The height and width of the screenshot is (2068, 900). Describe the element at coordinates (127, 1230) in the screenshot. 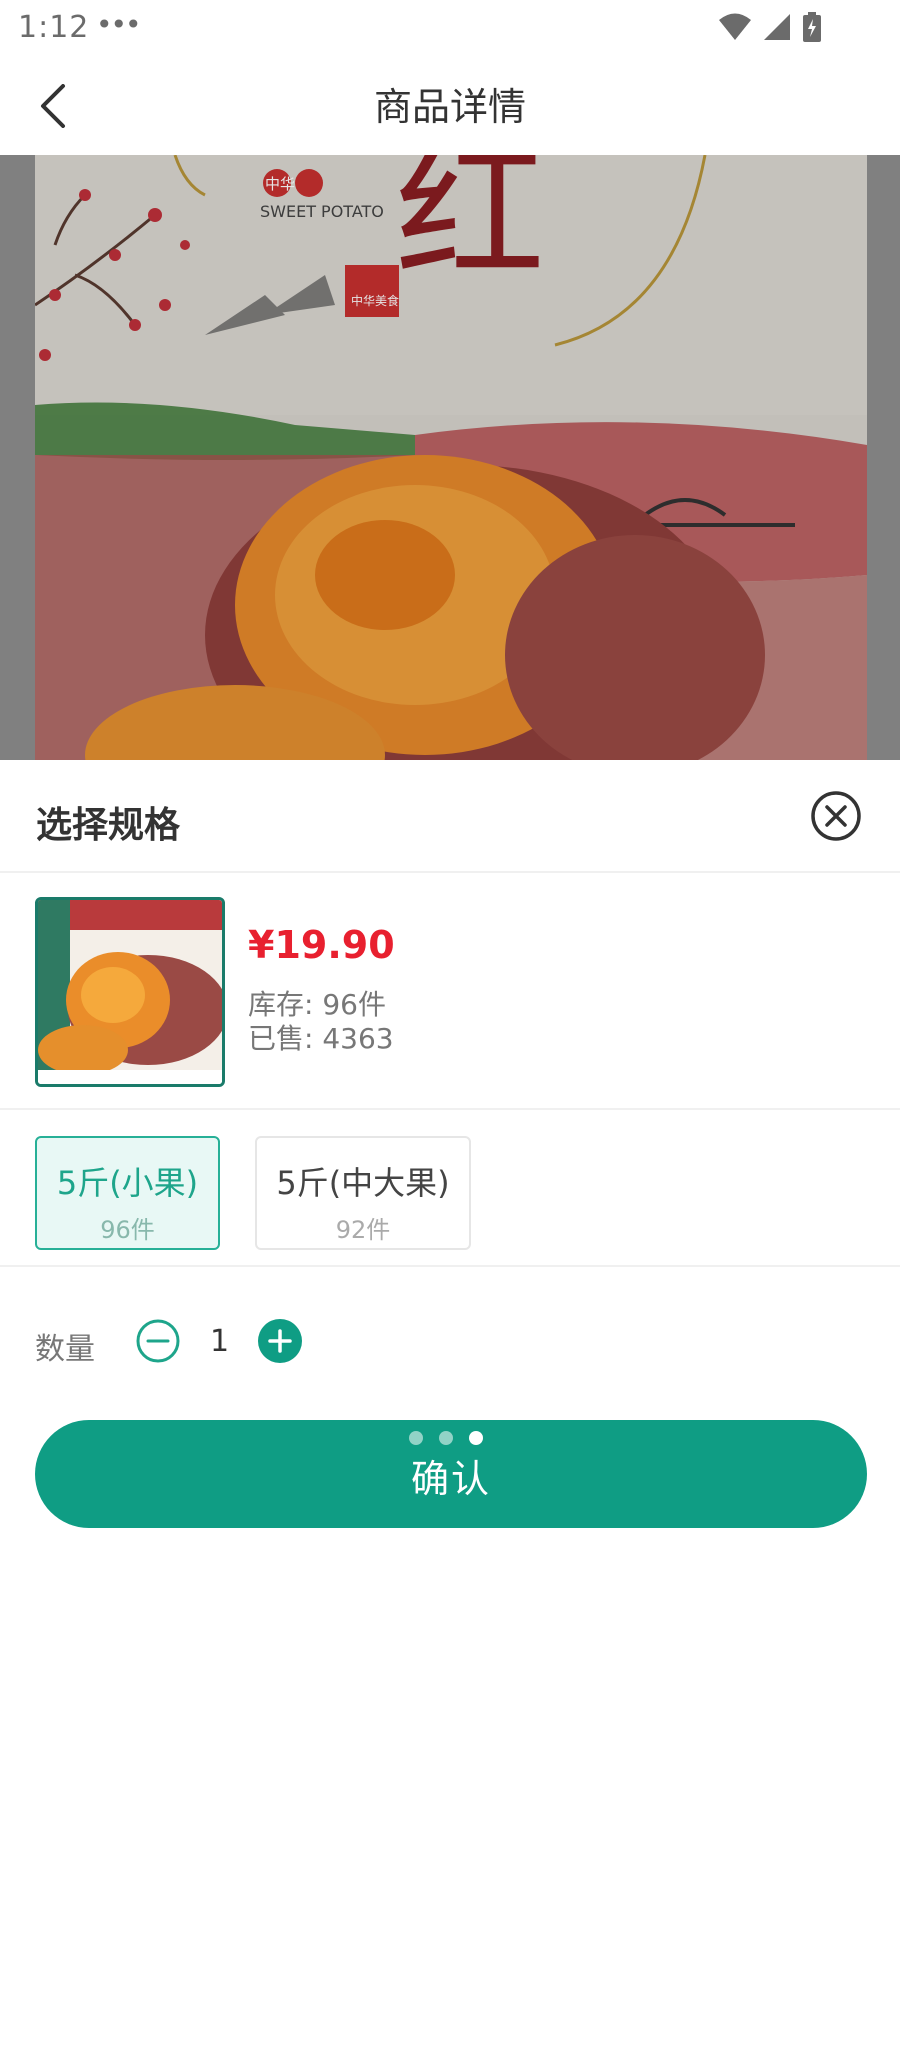

I see `spec-option-stock: 96件` at that location.